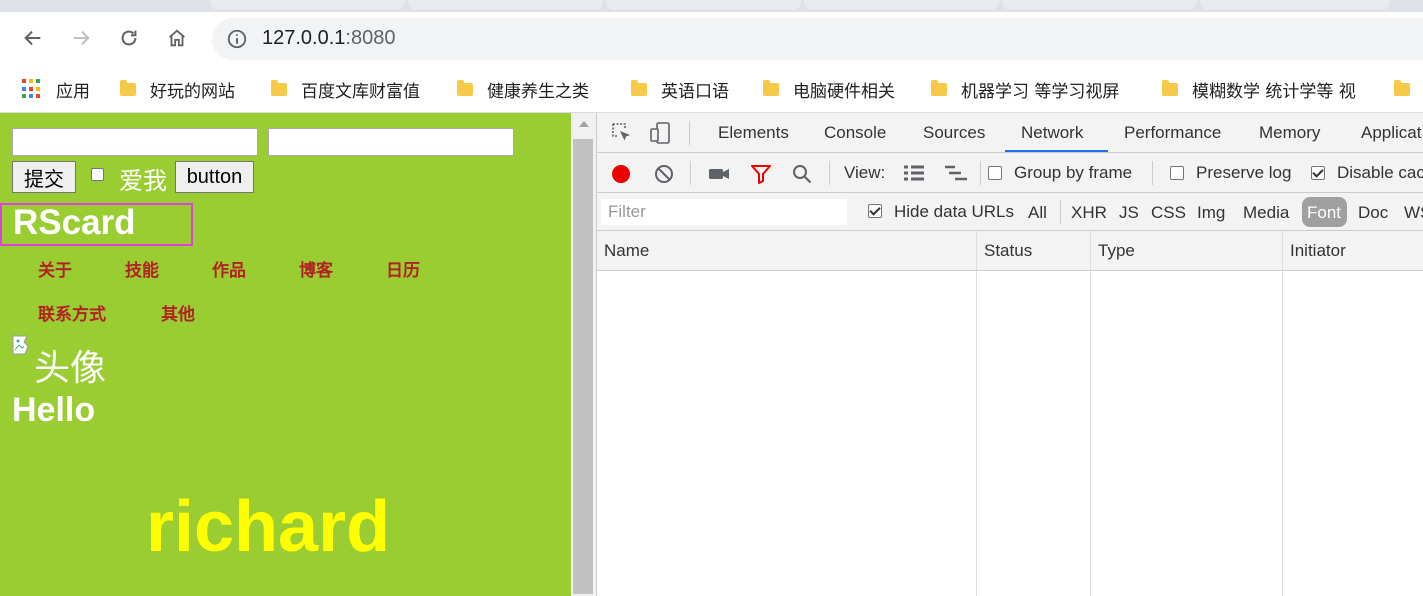 The image size is (1423, 596). What do you see at coordinates (1211, 213) in the screenshot?
I see `filter-img: Img` at bounding box center [1211, 213].